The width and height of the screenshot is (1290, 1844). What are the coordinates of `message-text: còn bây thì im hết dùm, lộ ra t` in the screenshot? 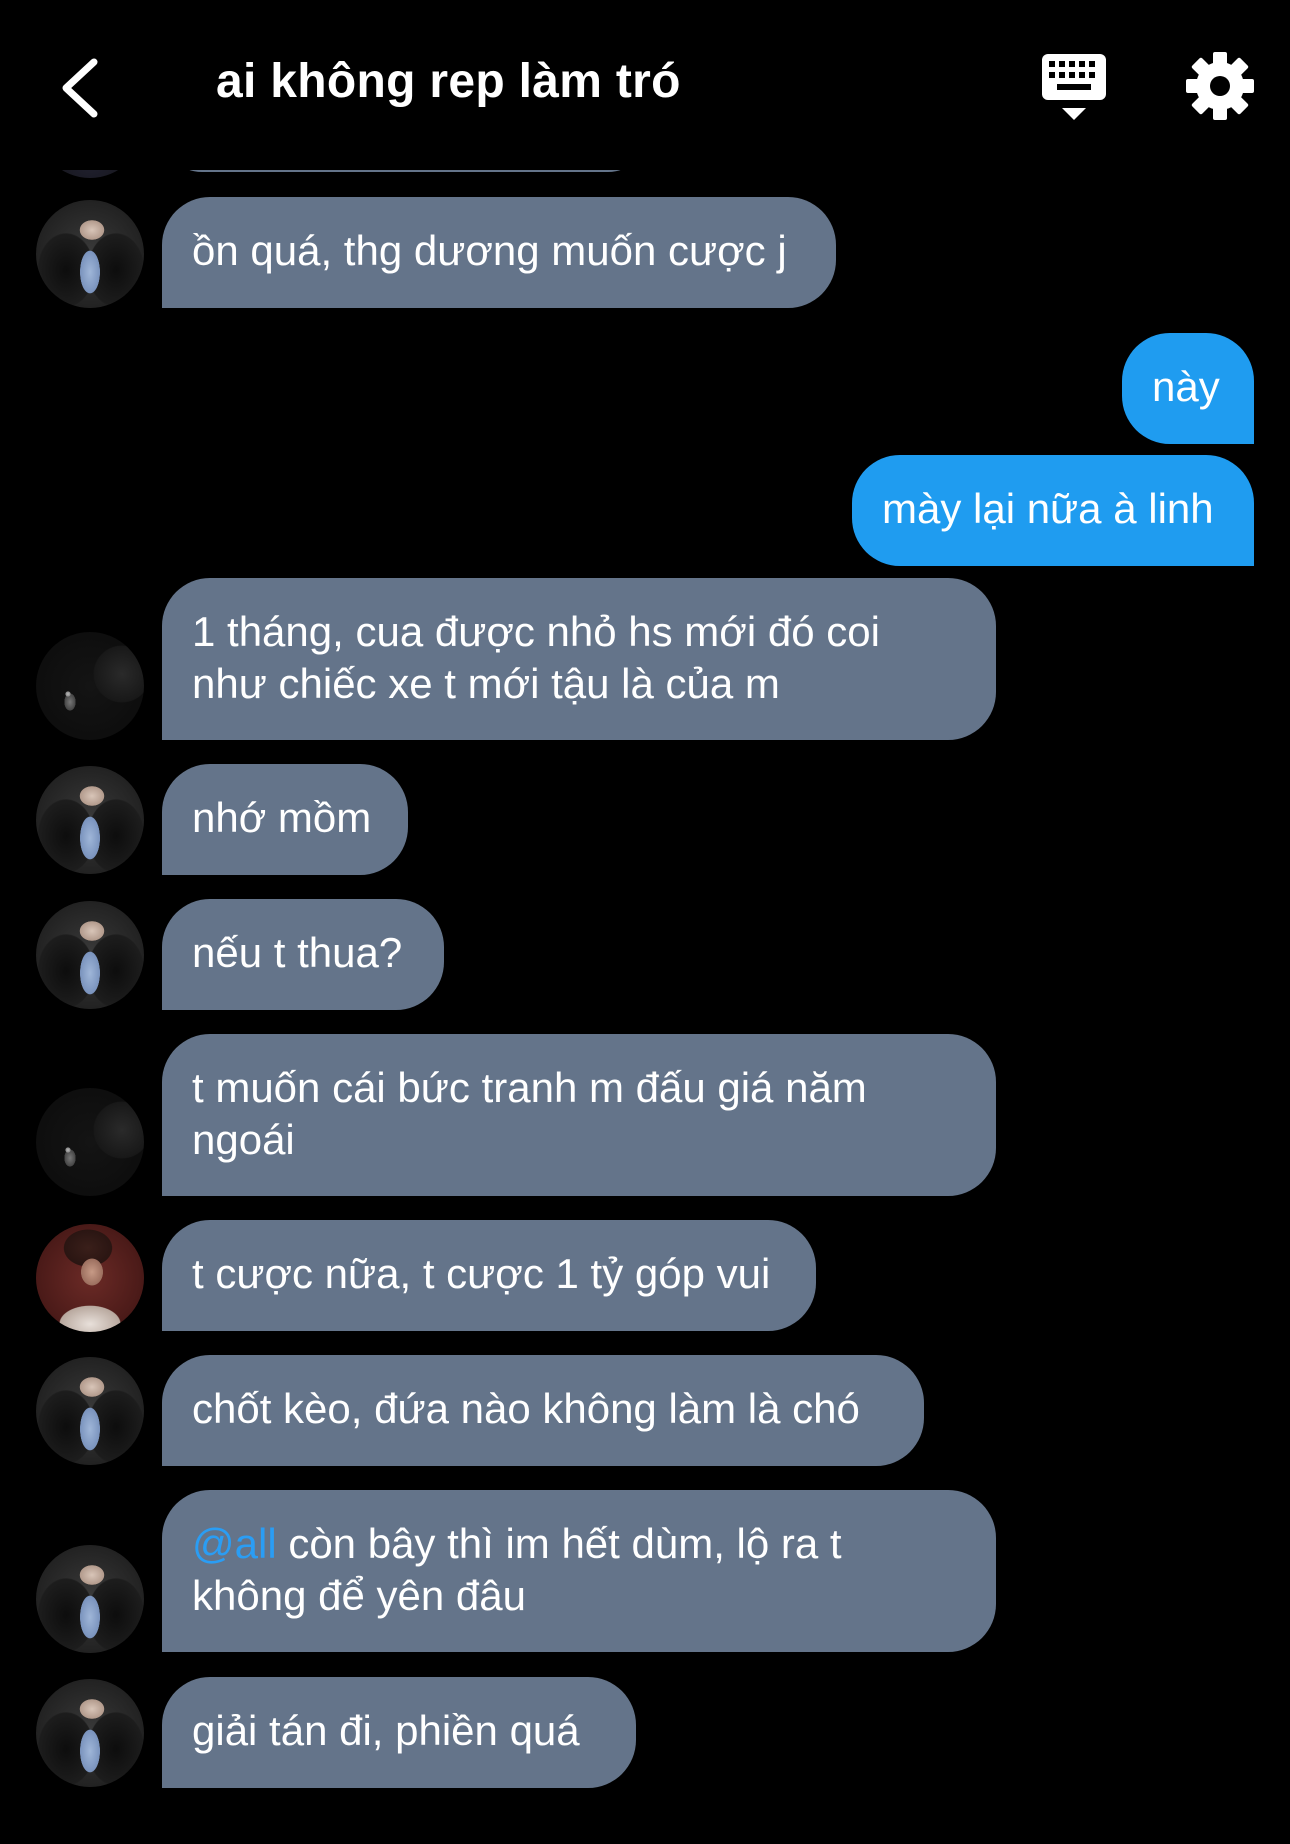 It's located at (559, 1543).